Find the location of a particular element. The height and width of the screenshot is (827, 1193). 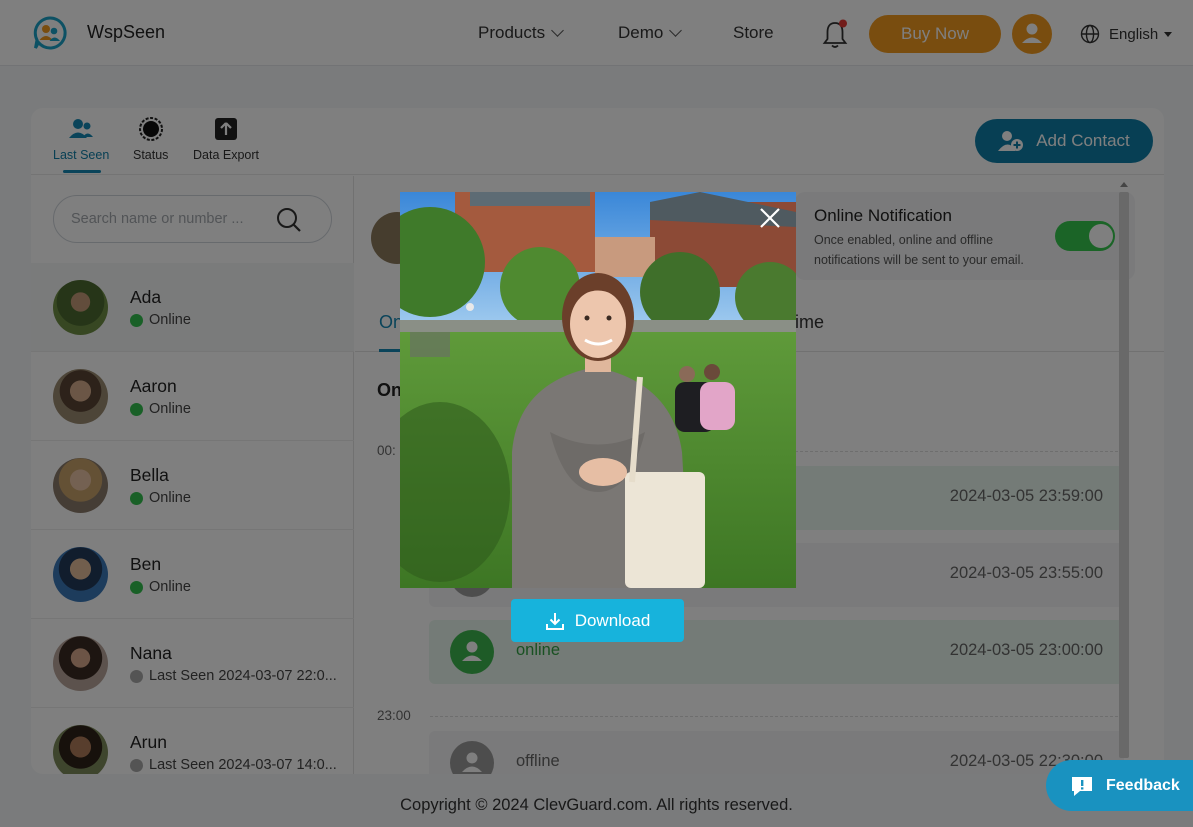

feedback-label: Feedback is located at coordinates (1143, 785).